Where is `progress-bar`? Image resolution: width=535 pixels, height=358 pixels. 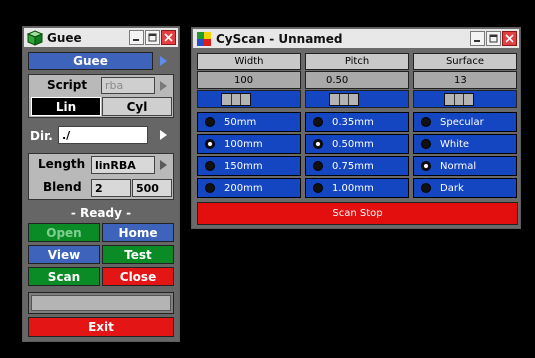
progress-bar is located at coordinates (101, 303).